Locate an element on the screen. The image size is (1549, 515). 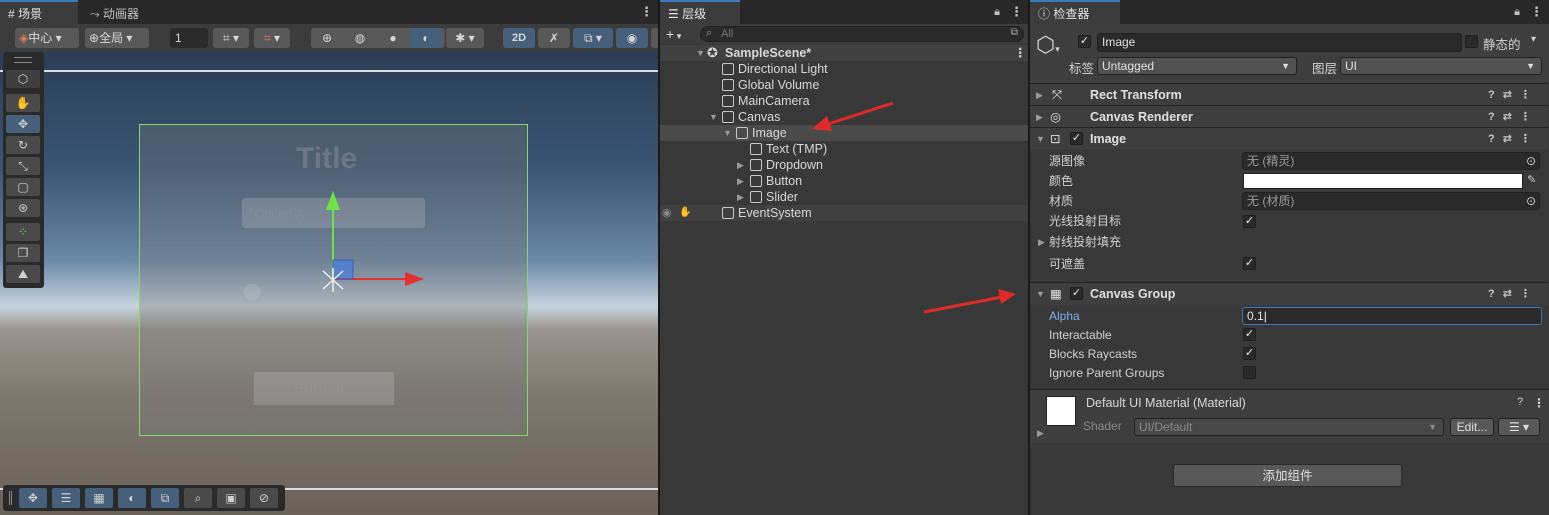
overlay-move-button: ✥ is located at coordinates (33, 498).